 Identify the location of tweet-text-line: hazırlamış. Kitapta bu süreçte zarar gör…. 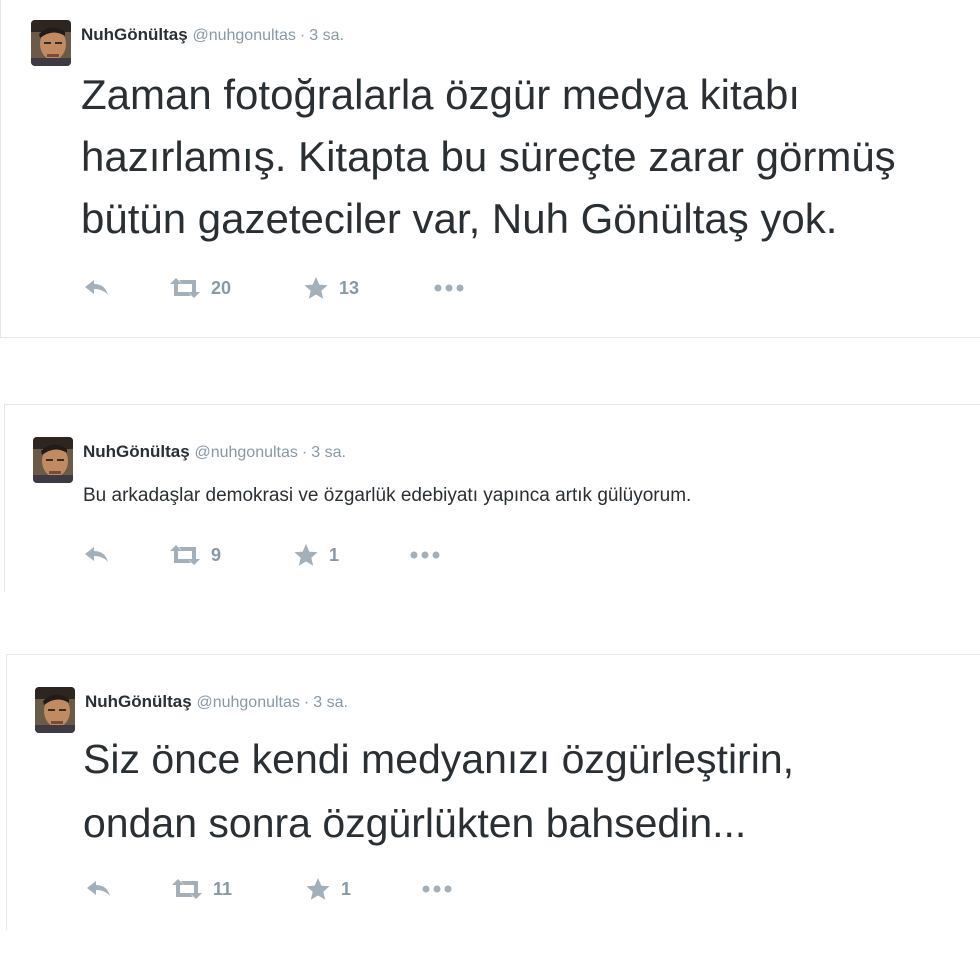
(488, 156).